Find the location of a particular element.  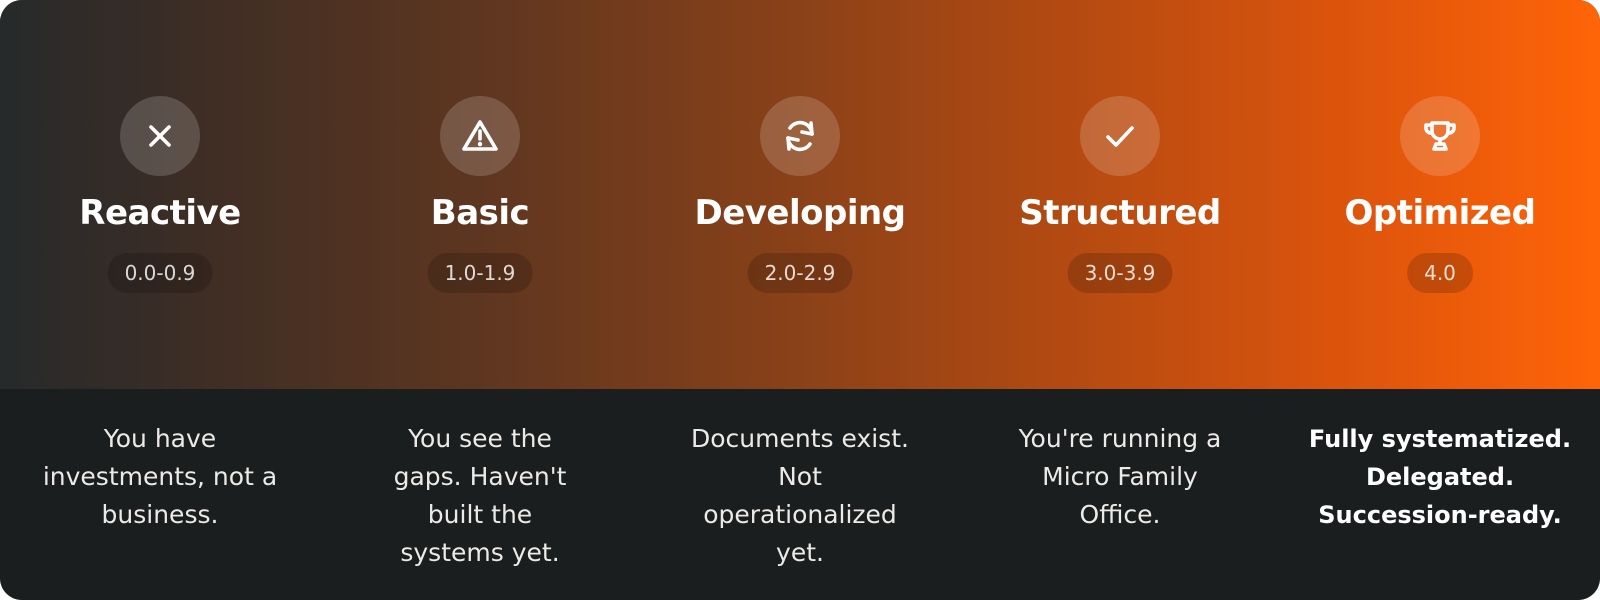

description-line: You see the is located at coordinates (480, 438).